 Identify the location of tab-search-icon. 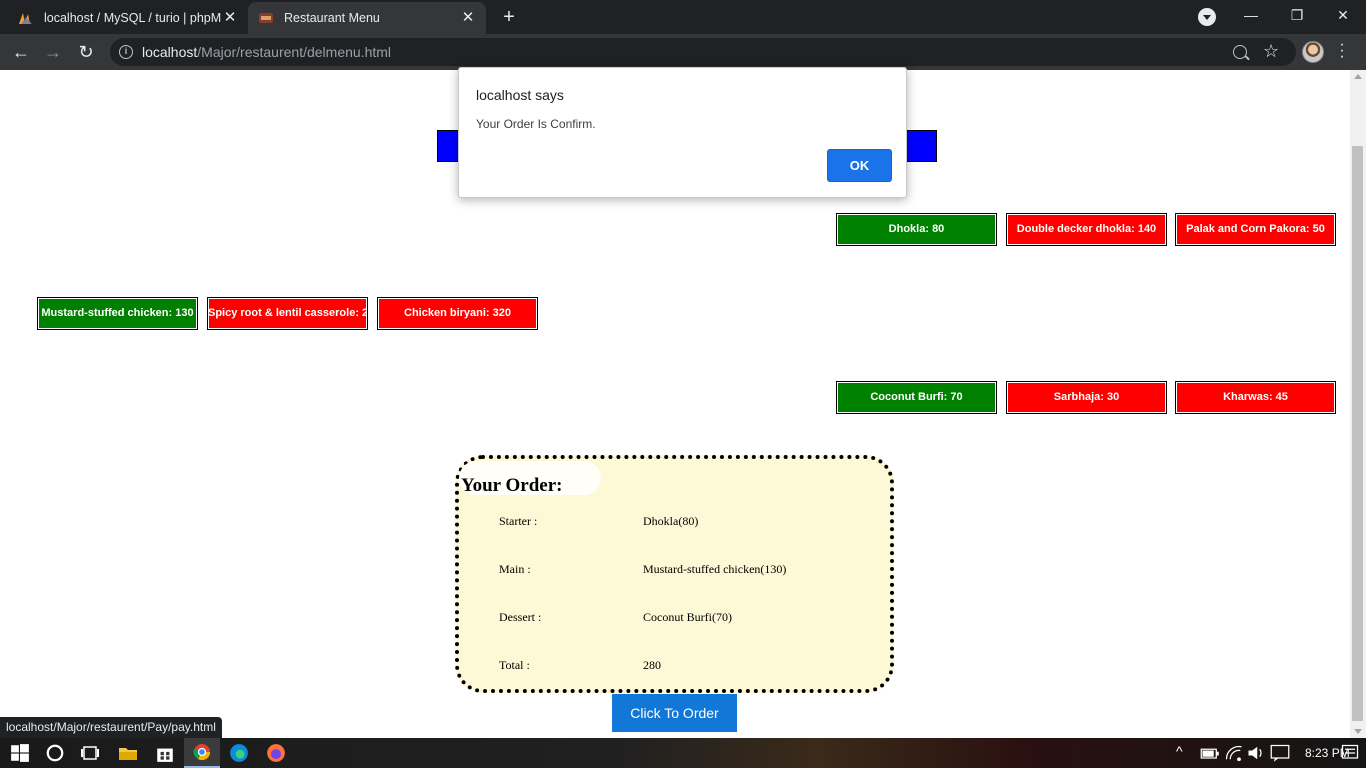
(1207, 17).